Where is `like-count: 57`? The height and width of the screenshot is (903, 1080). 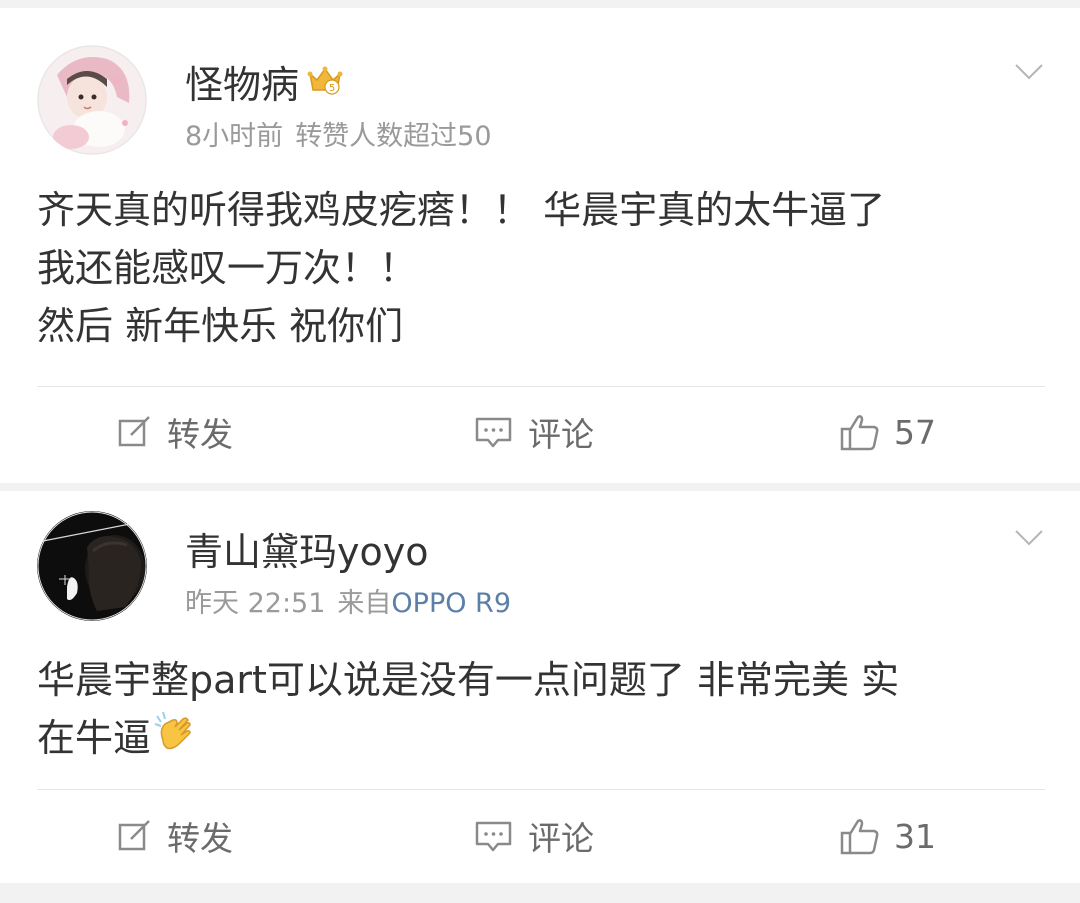 like-count: 57 is located at coordinates (915, 432).